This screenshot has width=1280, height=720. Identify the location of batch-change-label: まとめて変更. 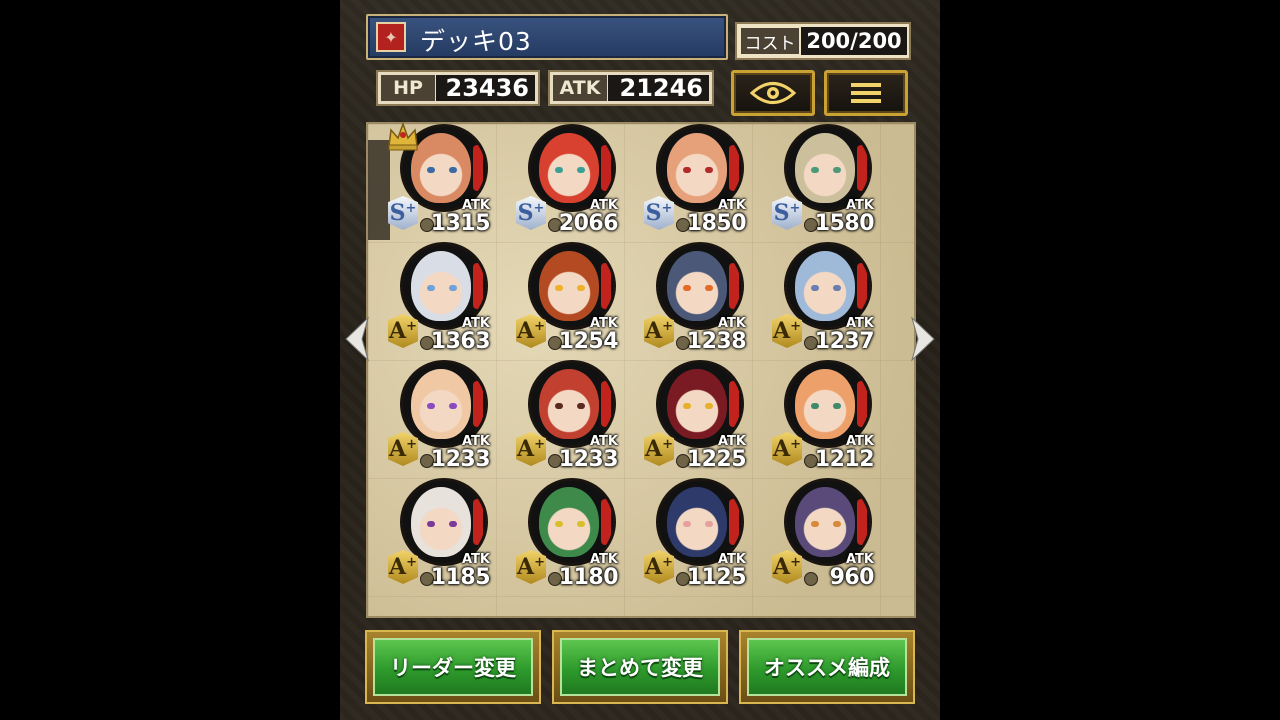
(640, 667).